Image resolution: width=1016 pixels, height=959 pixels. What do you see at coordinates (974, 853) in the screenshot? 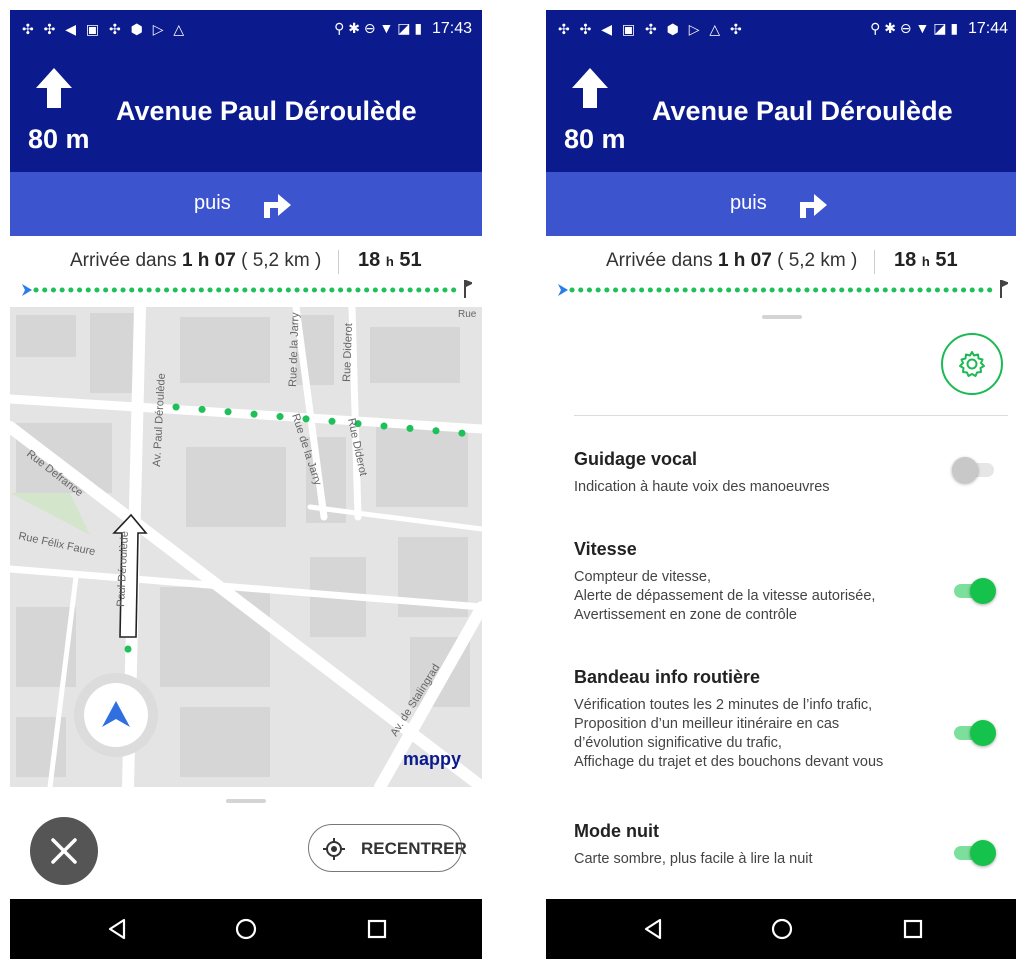
I see `toggle-night-mode` at bounding box center [974, 853].